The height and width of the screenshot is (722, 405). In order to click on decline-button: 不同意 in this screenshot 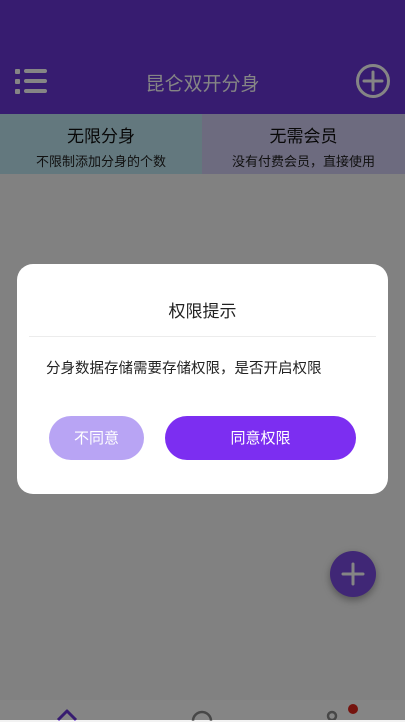, I will do `click(96, 438)`.